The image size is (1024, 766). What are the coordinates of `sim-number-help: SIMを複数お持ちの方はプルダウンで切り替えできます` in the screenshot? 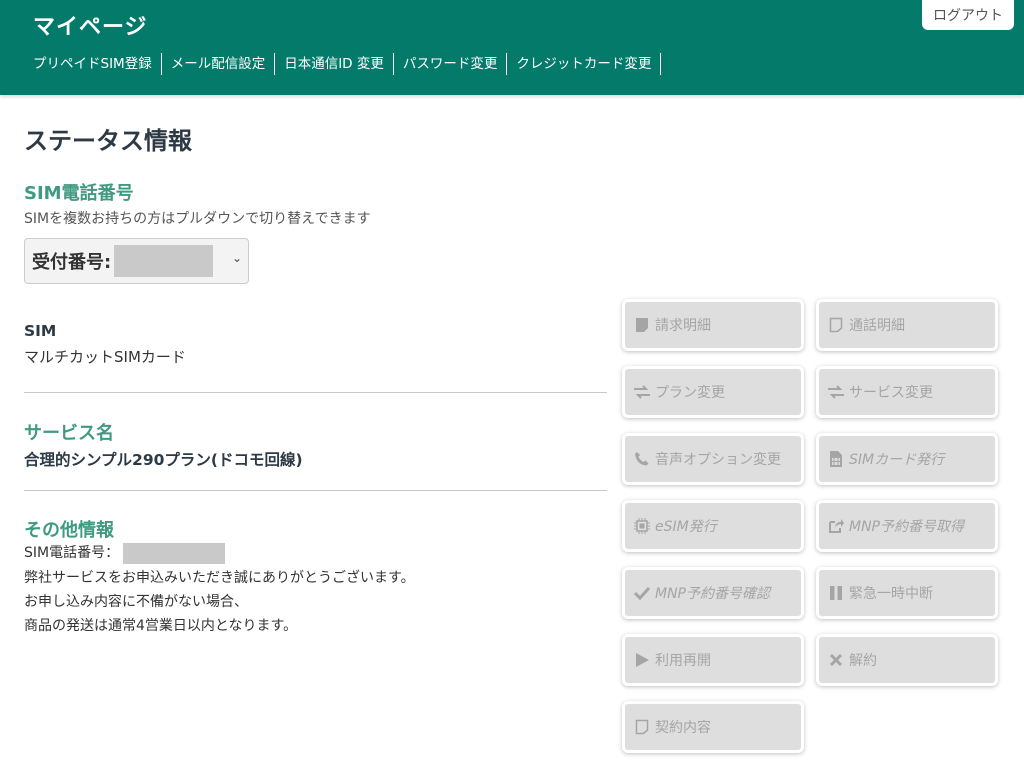 It's located at (197, 219).